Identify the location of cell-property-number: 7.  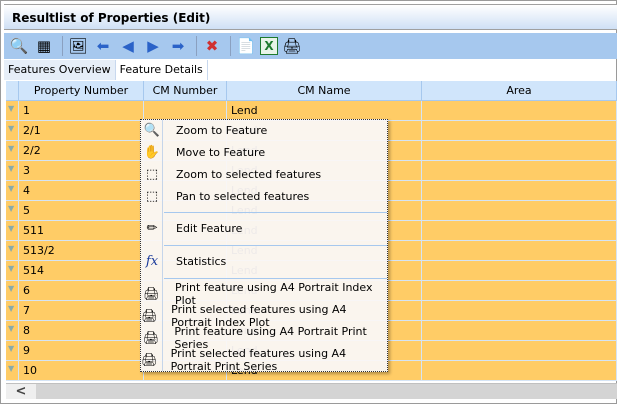
(81, 311).